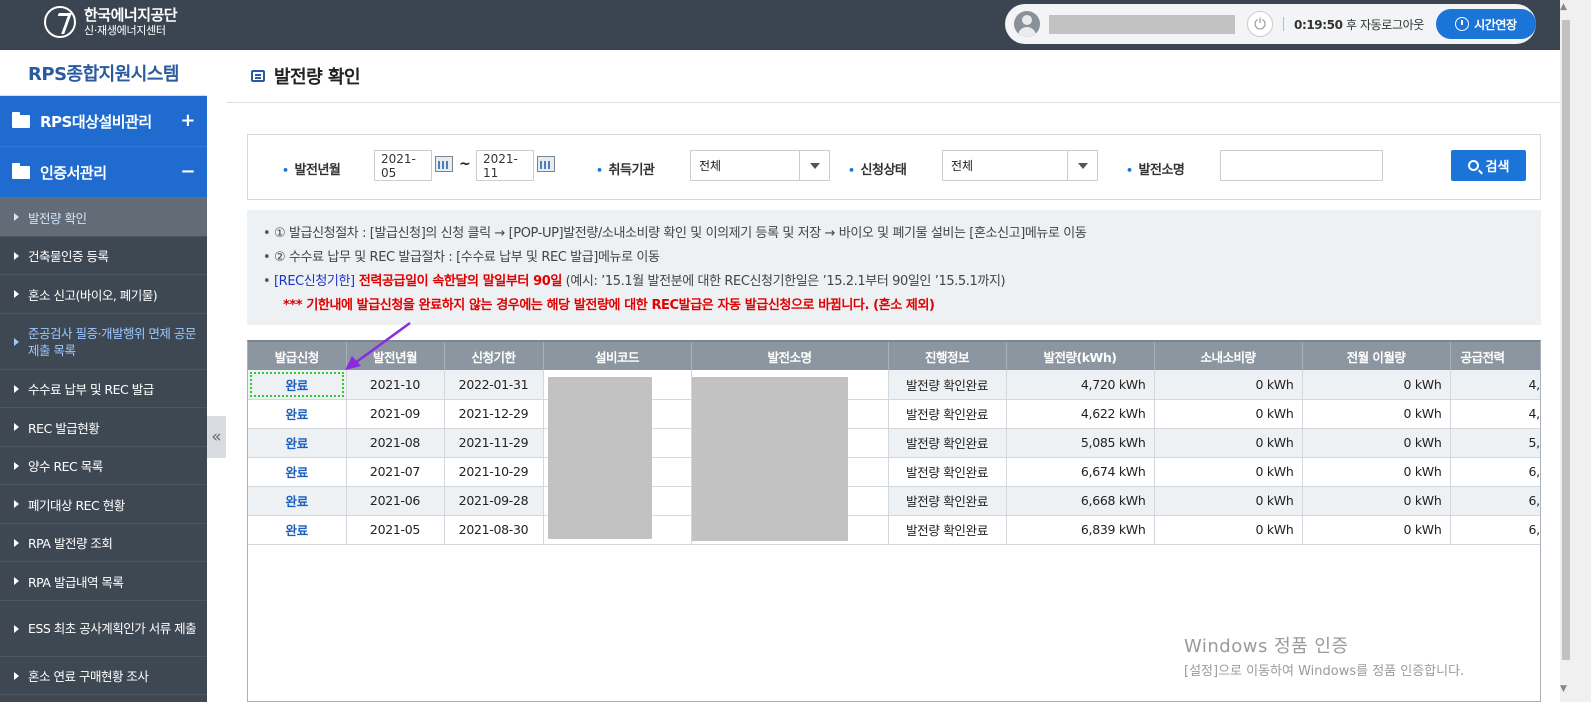  What do you see at coordinates (710, 166) in the screenshot?
I see `agency-select-value: 전체` at bounding box center [710, 166].